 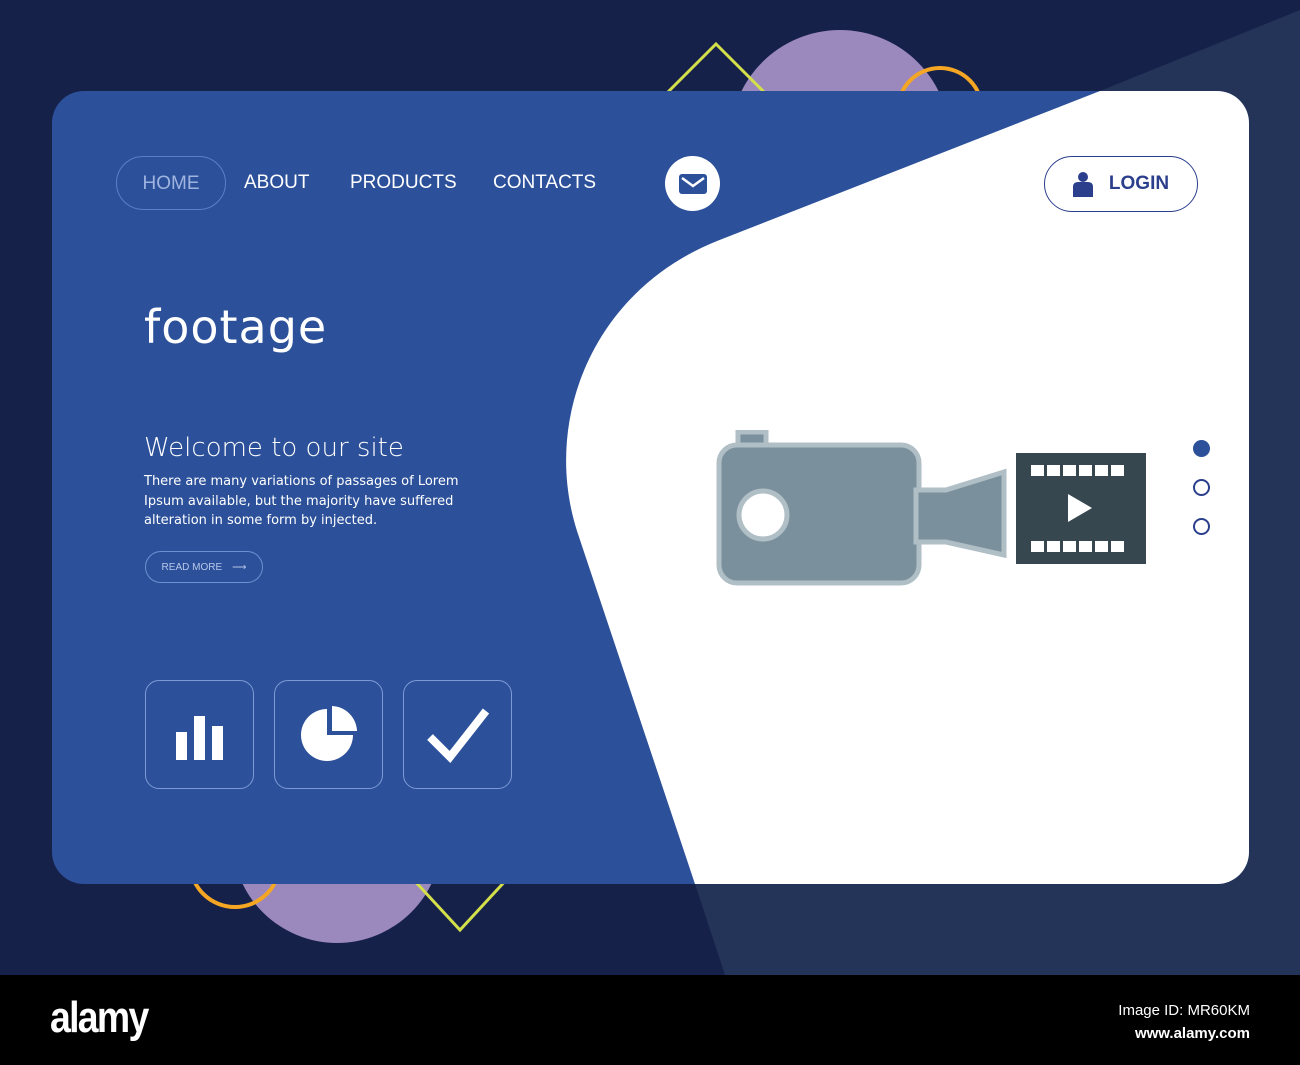 I want to click on pie-chart-tile, so click(x=328, y=734).